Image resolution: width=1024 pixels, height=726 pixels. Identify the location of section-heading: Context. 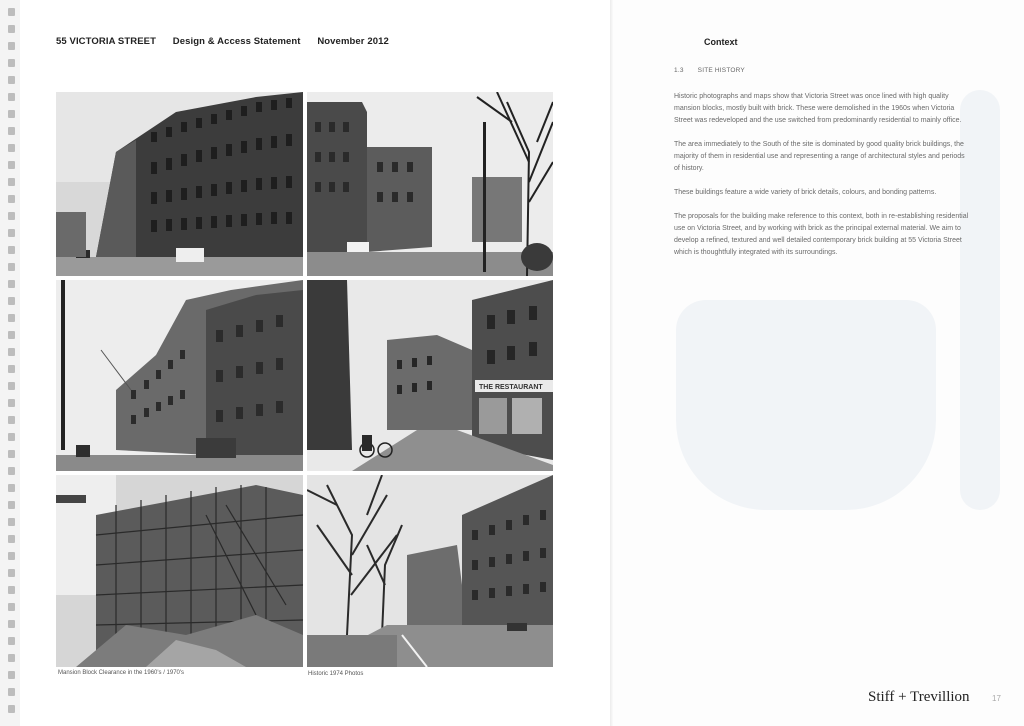
(721, 42).